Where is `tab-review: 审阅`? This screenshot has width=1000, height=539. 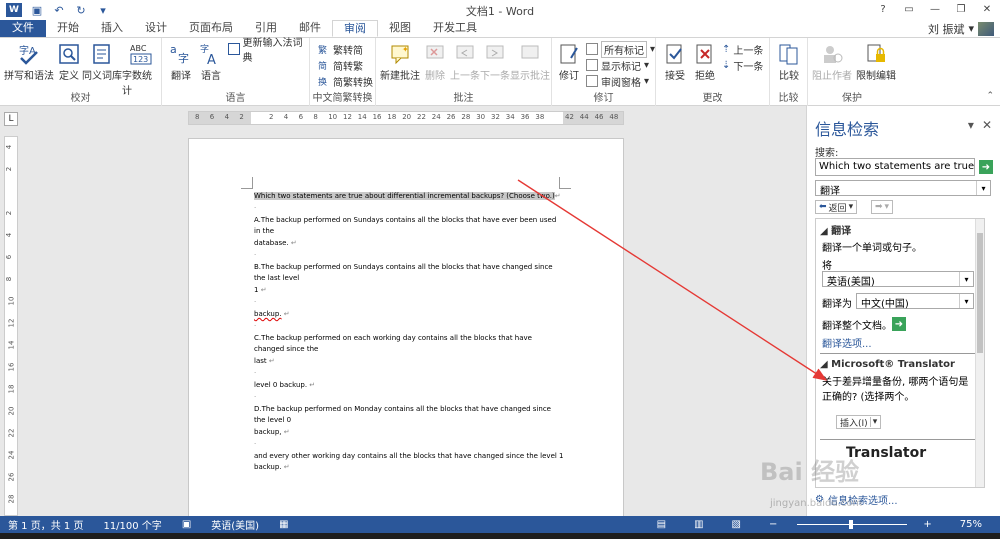 tab-review: 审阅 is located at coordinates (355, 28).